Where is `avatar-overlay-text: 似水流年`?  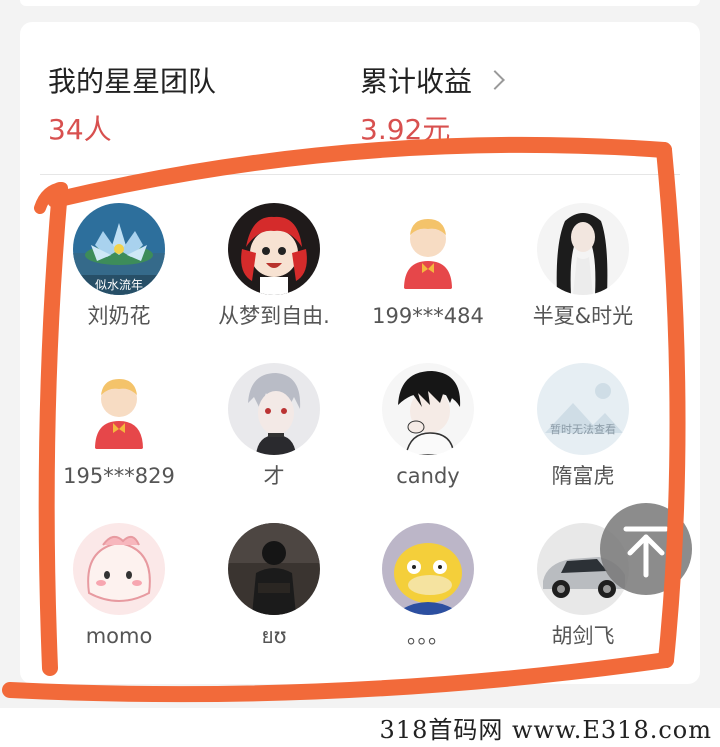 avatar-overlay-text: 似水流年 is located at coordinates (118, 285).